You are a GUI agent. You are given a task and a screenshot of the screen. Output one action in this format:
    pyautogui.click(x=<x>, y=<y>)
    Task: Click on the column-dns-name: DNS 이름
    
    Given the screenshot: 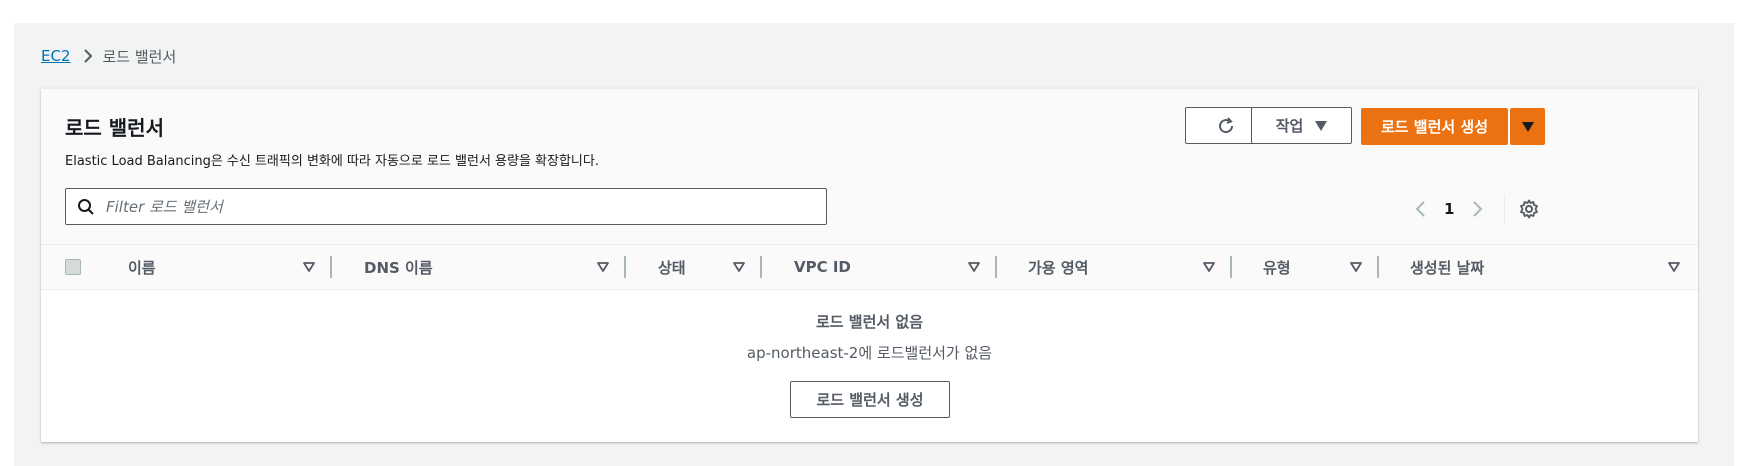 What is the action you would take?
    pyautogui.click(x=398, y=267)
    